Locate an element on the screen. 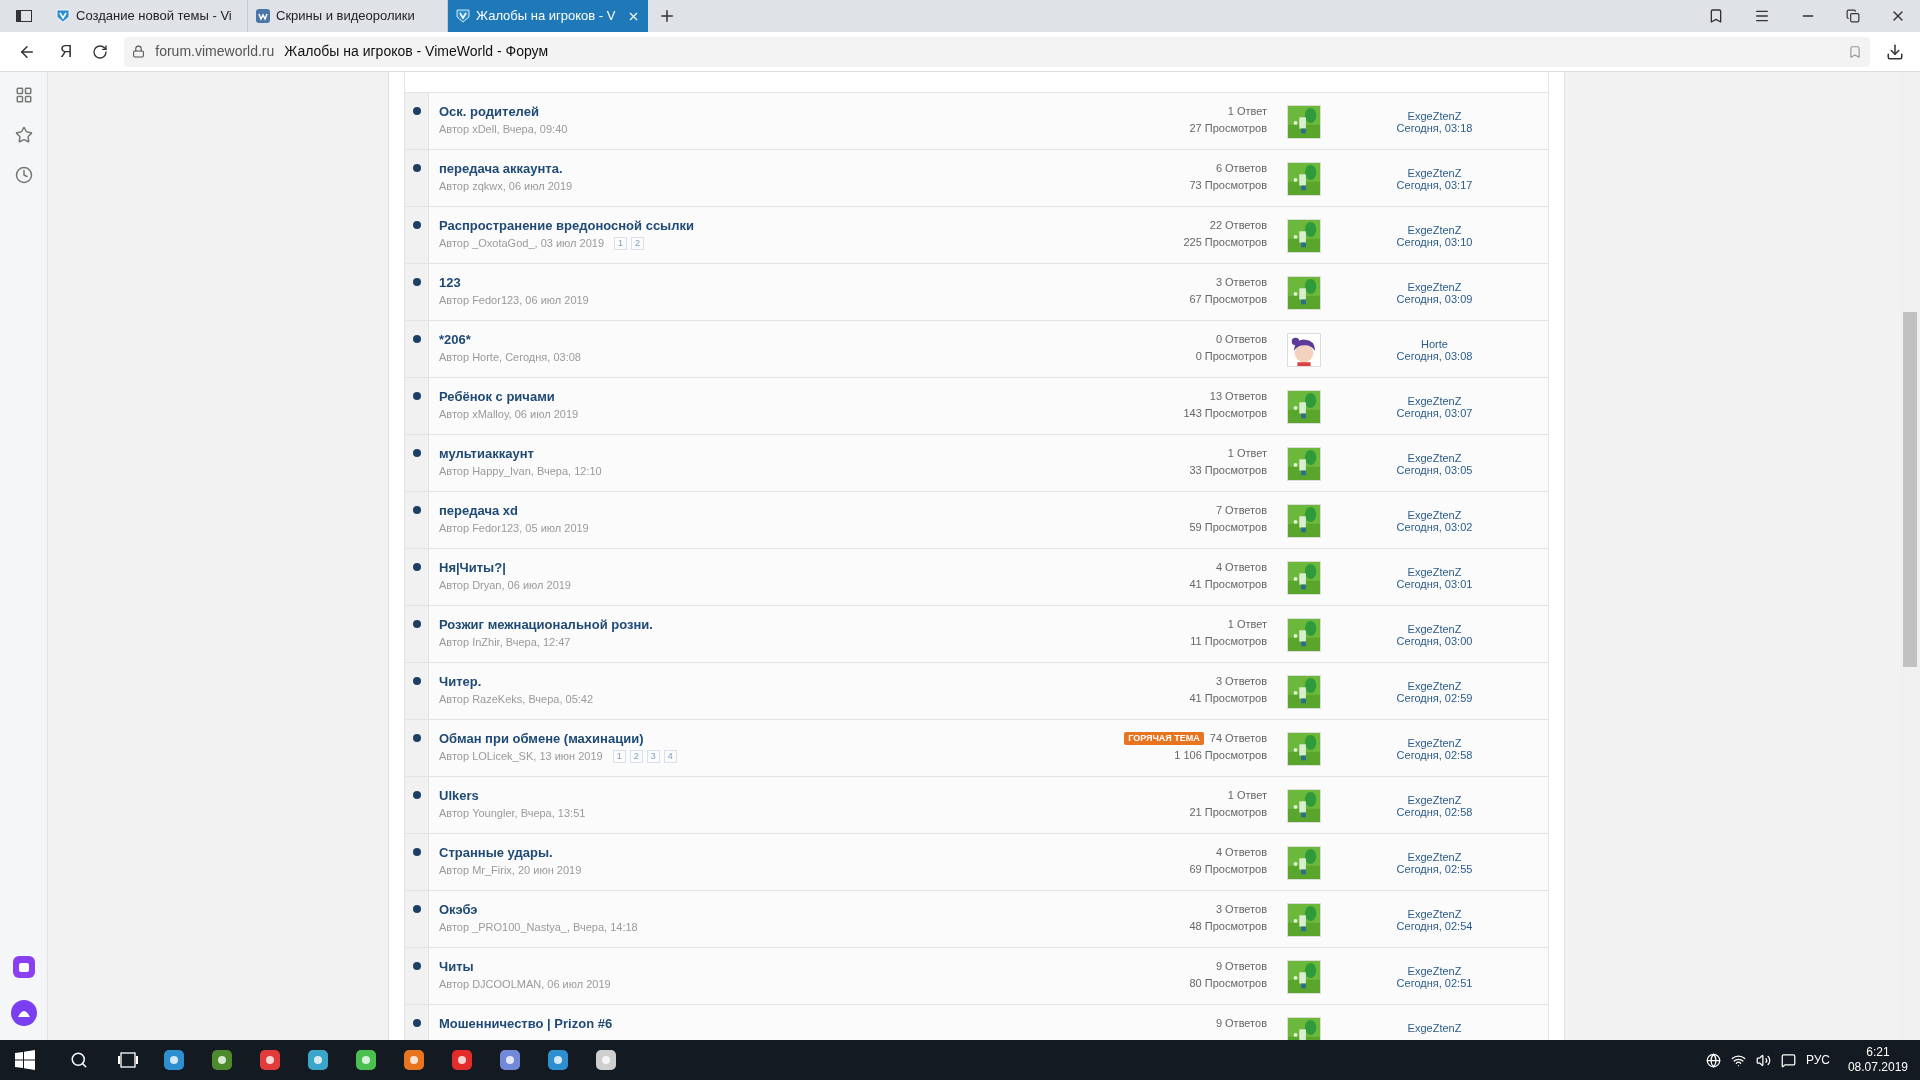 This screenshot has height=1080, width=1920. view-count: 143 Просмотров is located at coordinates (1225, 413).